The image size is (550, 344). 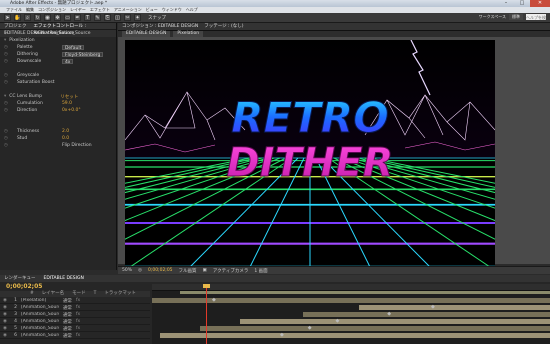 What do you see at coordinates (24, 286) in the screenshot?
I see `timeline-timecode: 0;00;02;05` at bounding box center [24, 286].